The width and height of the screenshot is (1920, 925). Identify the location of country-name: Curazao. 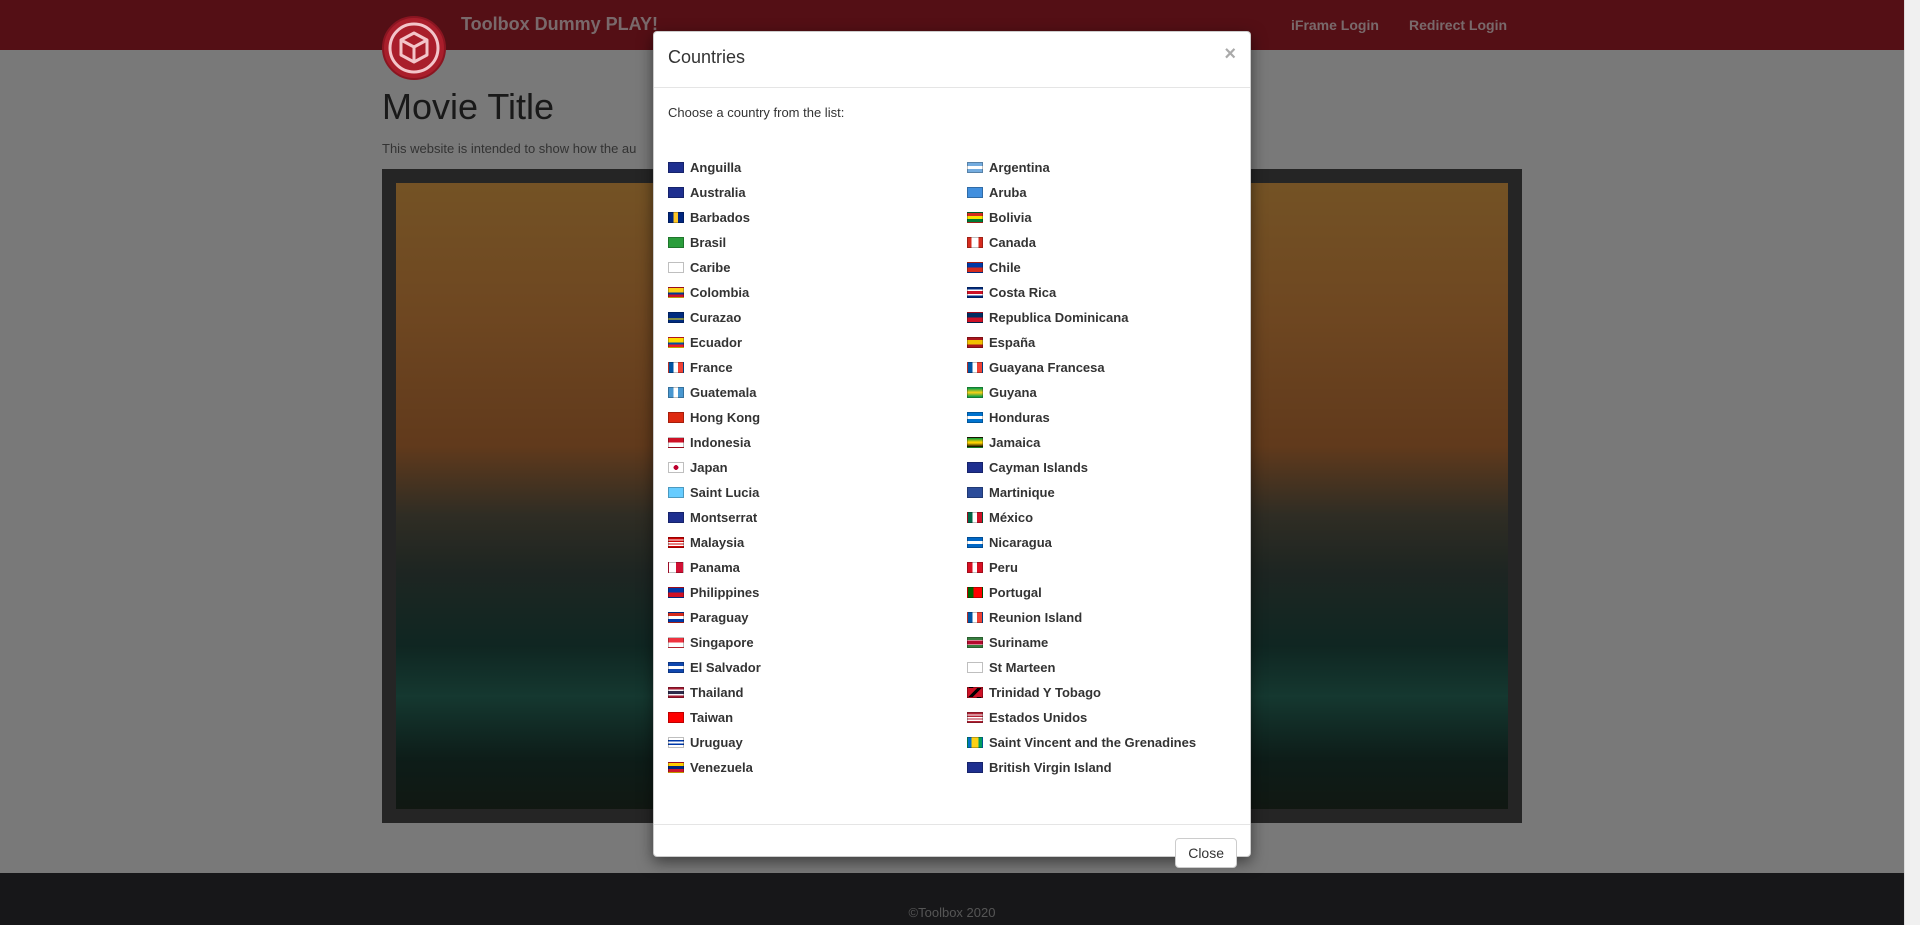
(716, 317).